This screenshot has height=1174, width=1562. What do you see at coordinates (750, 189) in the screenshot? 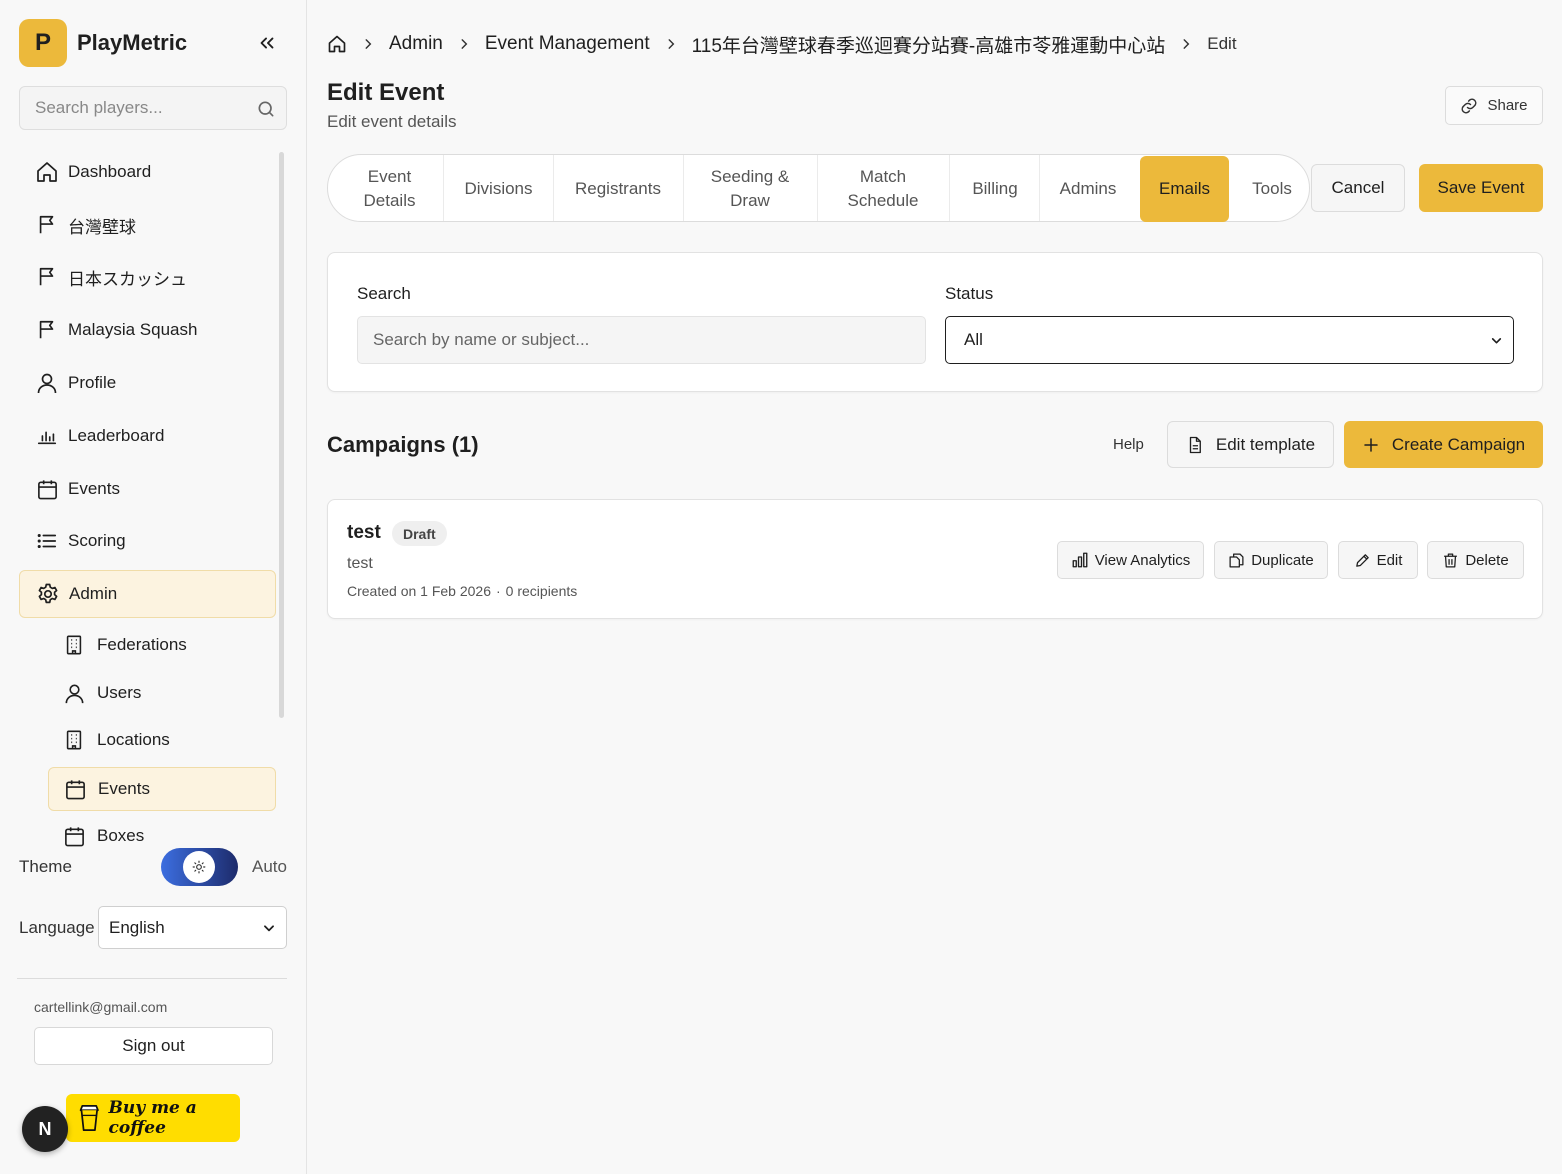
I see `tab-seeding-draw: Seeding & Draw` at bounding box center [750, 189].